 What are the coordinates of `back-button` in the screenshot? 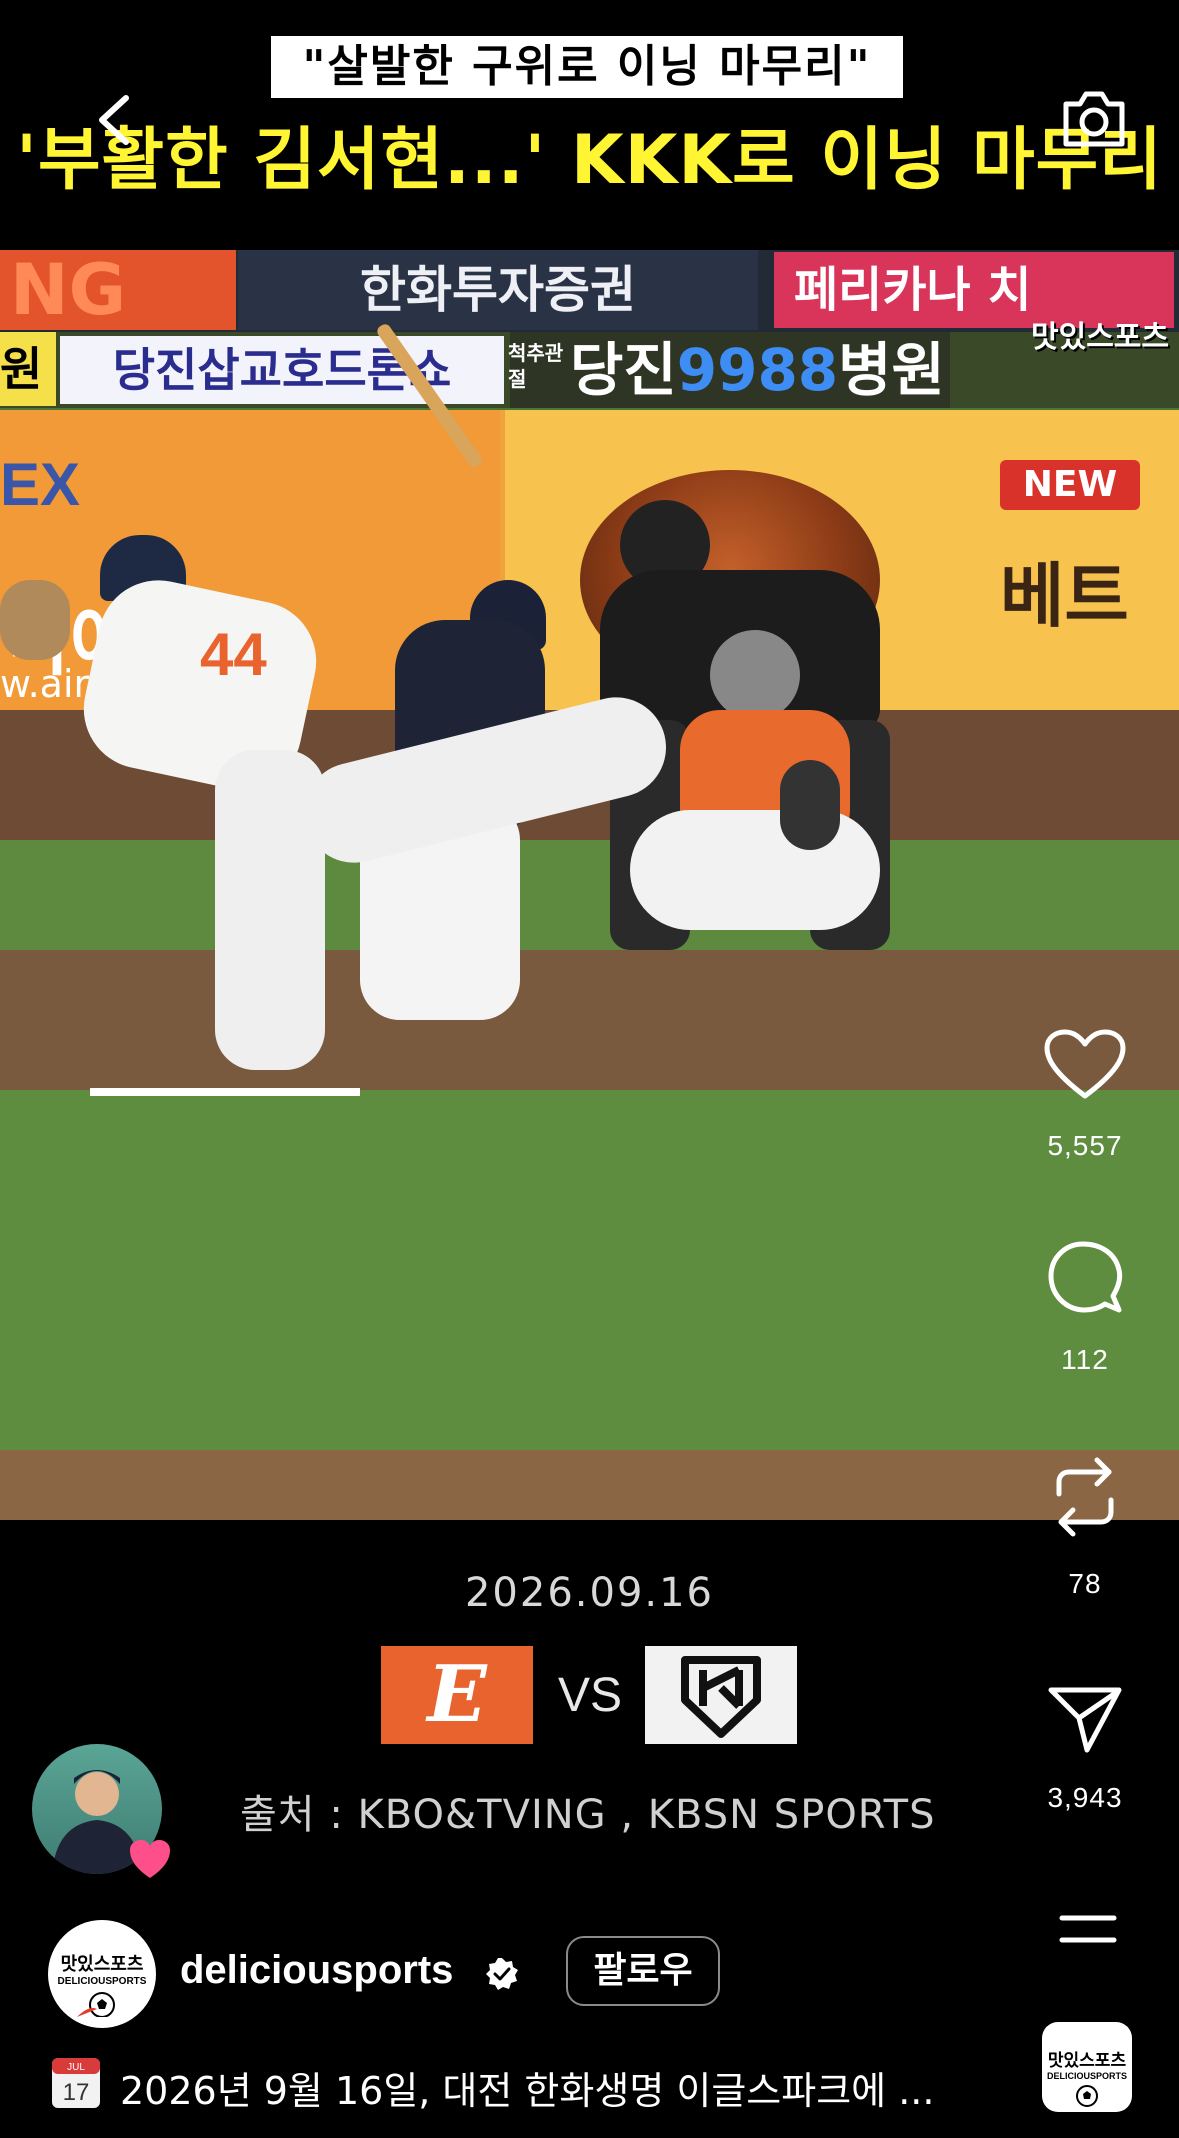 It's located at (115, 120).